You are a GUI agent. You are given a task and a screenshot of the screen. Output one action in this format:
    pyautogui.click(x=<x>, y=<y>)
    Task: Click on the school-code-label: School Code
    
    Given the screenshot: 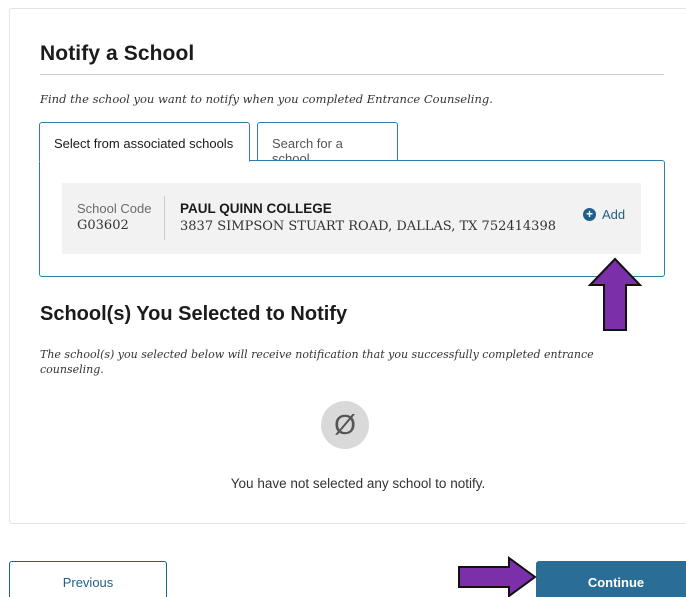 What is the action you would take?
    pyautogui.click(x=114, y=208)
    